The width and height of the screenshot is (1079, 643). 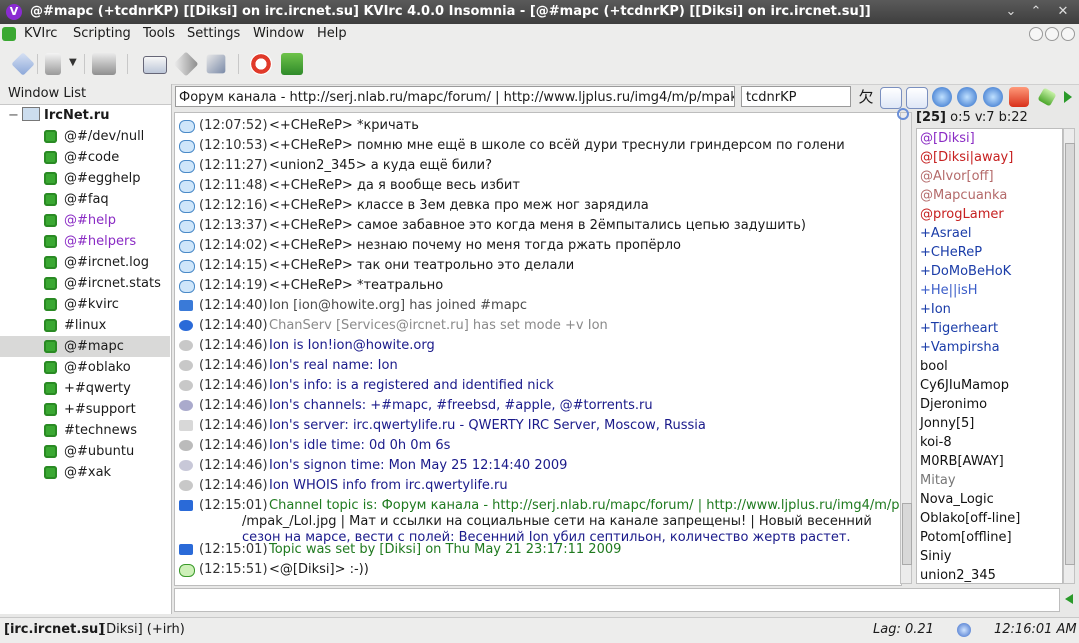 What do you see at coordinates (233, 145) in the screenshot?
I see `chat-timestamp: (12:10:53)` at bounding box center [233, 145].